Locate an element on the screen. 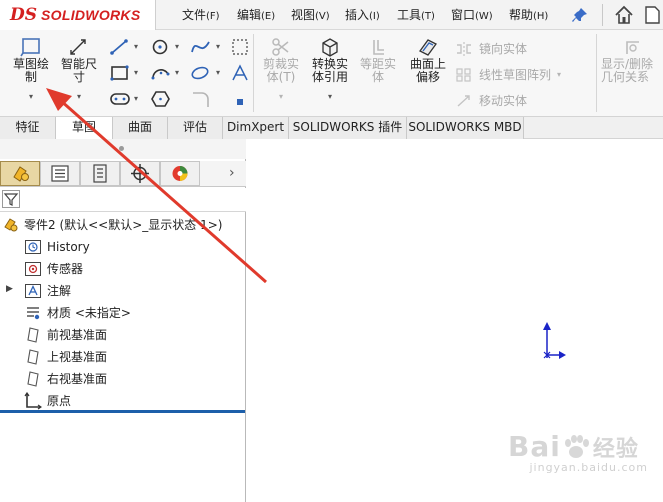 This screenshot has width=663, height=502. annotation-arrow-icon is located at coordinates (156, 186).